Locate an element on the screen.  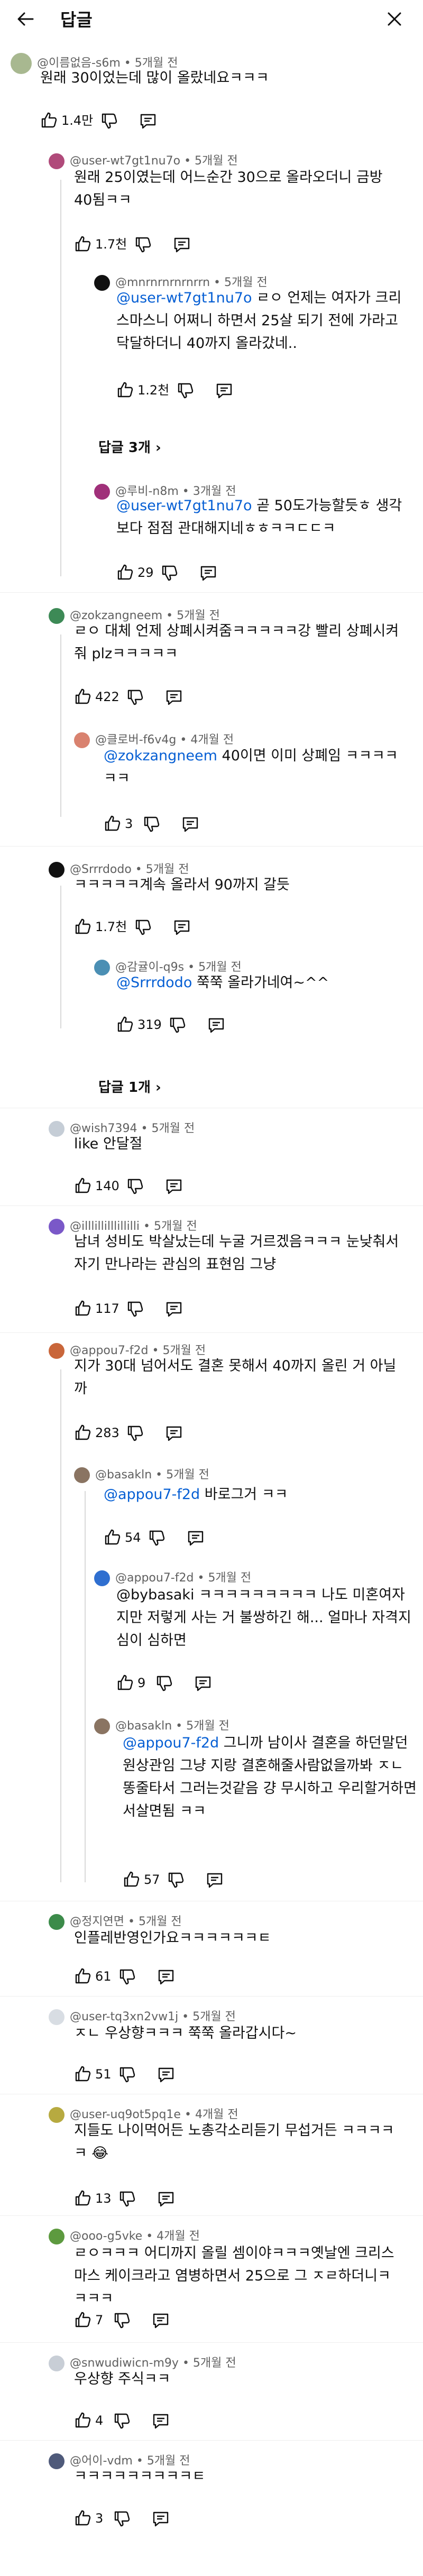
more-replies-label: 답글 3개 is located at coordinates (125, 448).